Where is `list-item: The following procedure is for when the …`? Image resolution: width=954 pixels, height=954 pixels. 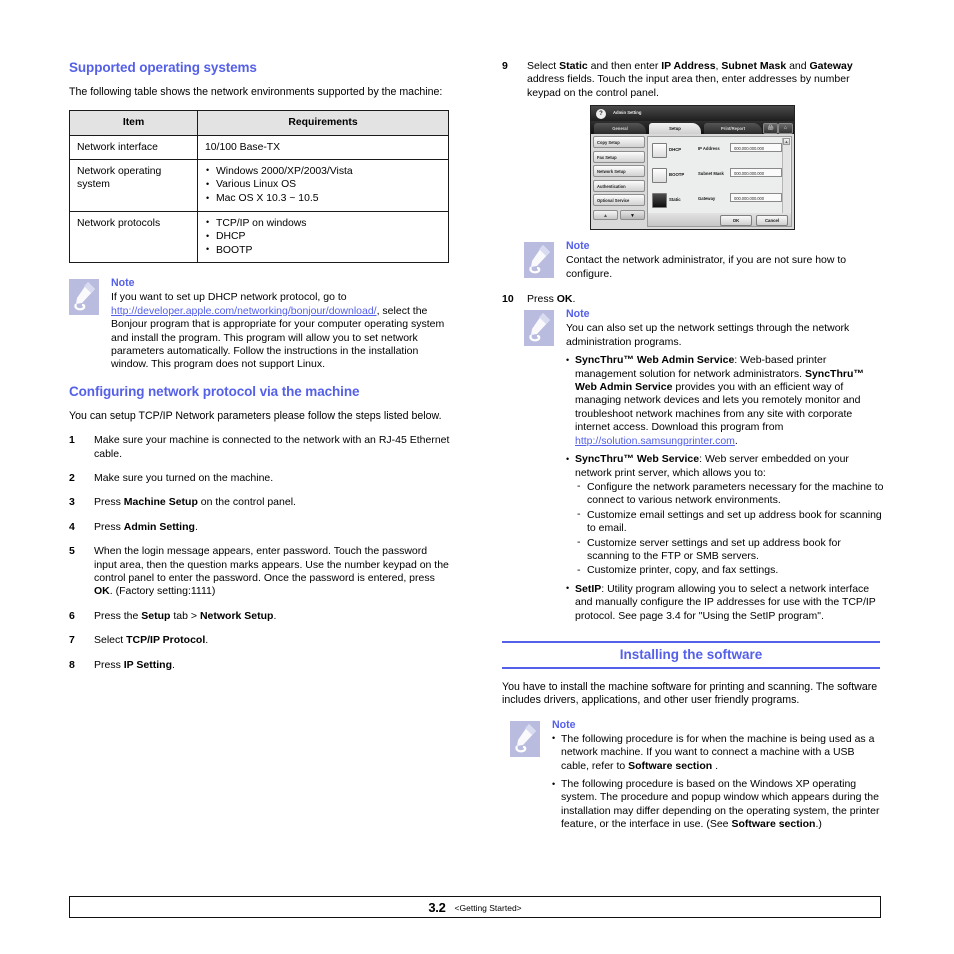
list-item: The following procedure is for when the … is located at coordinates (718, 752).